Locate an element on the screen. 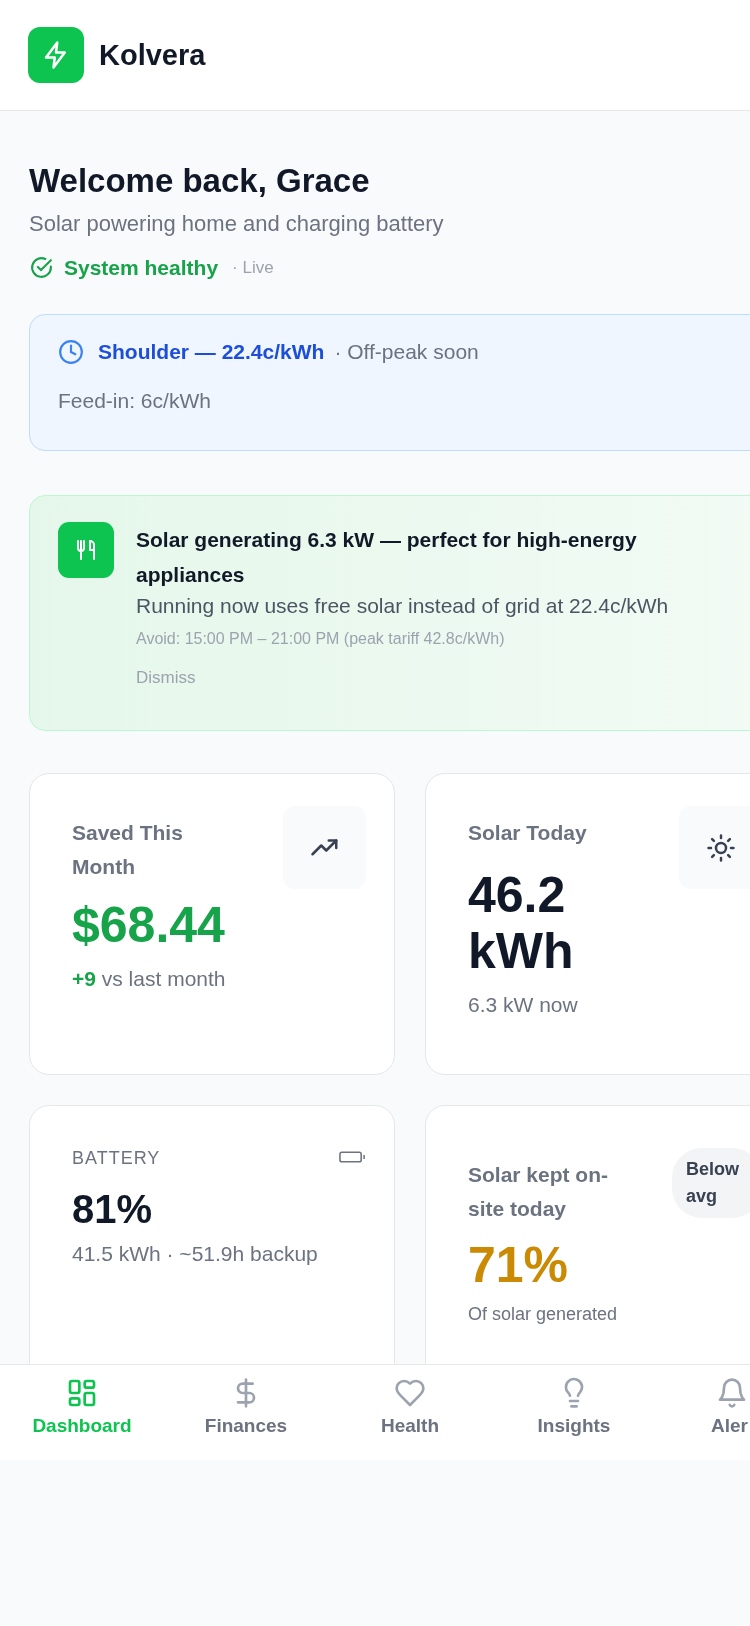 The width and height of the screenshot is (750, 1626). nav-tab: Finances is located at coordinates (246, 1412).